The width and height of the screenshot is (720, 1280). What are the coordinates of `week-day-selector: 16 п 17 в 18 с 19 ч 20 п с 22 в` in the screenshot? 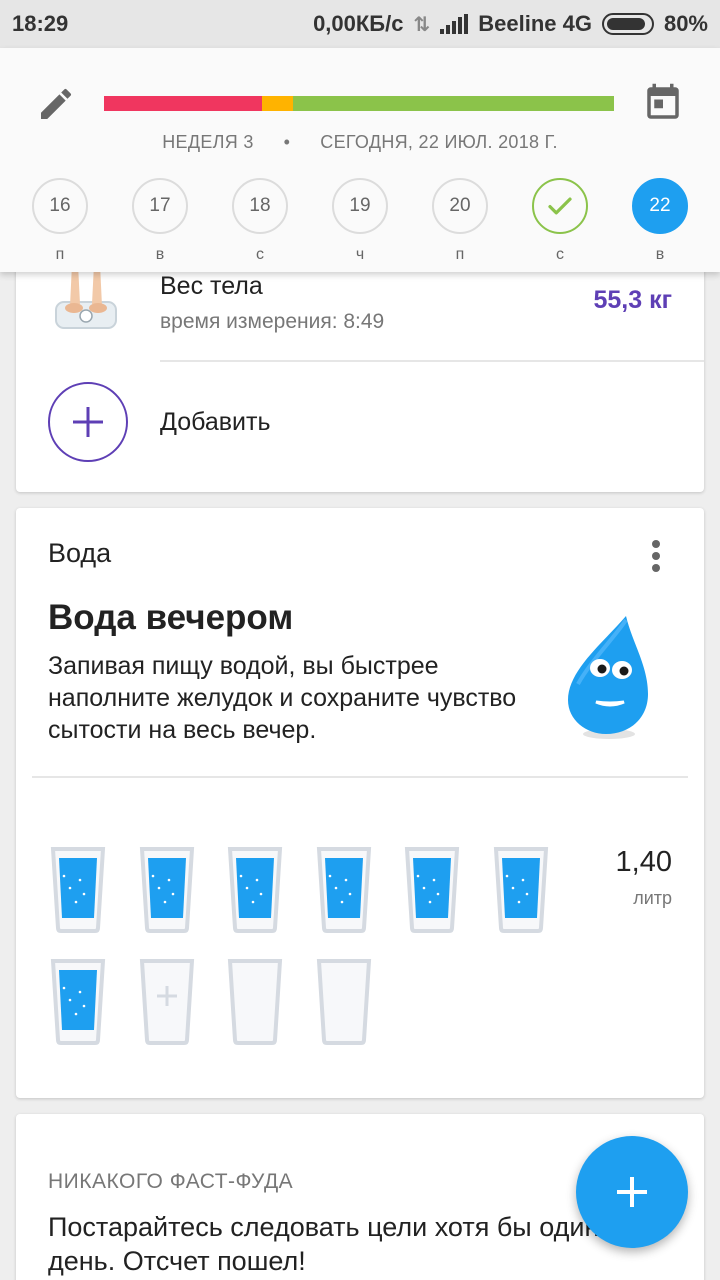 It's located at (360, 223).